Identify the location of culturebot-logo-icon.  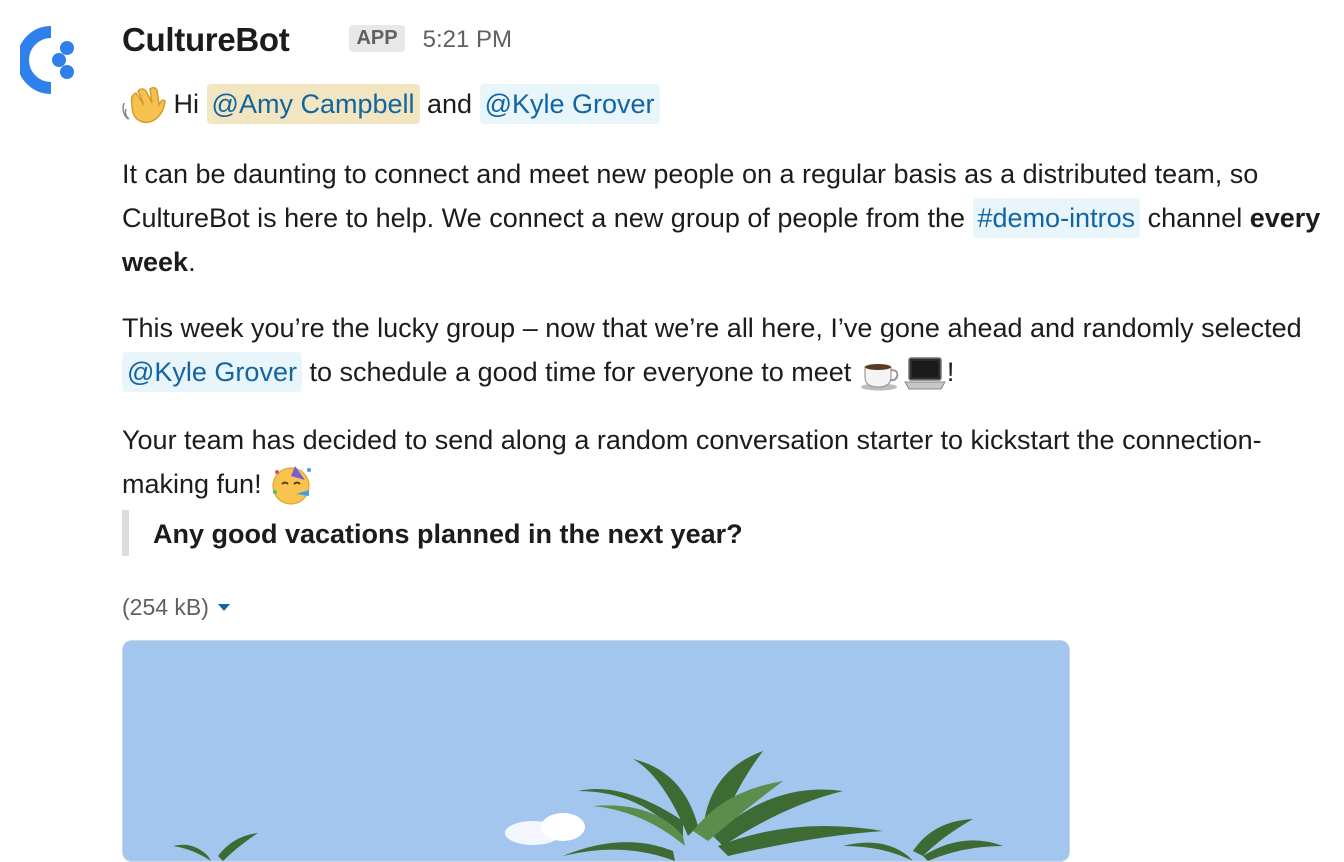
(49, 60).